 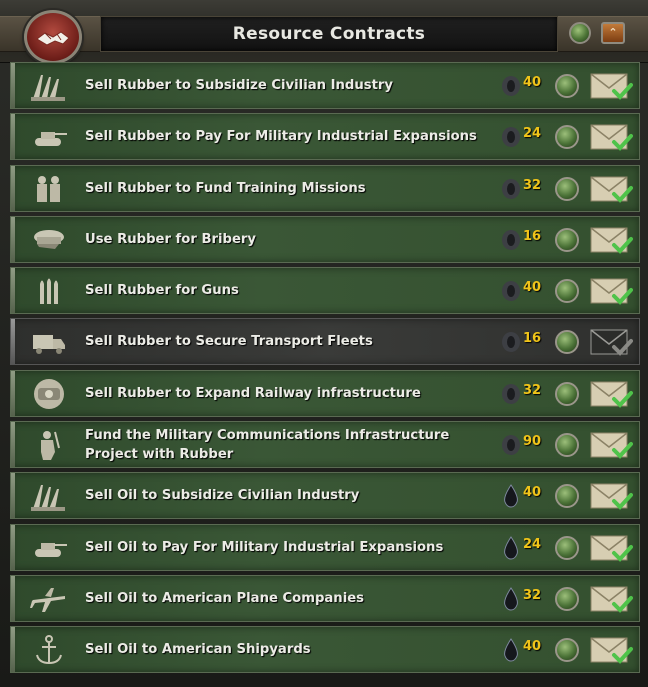 What do you see at coordinates (225, 598) in the screenshot?
I see `contract-label: Sell Oil to American Plane Companies` at bounding box center [225, 598].